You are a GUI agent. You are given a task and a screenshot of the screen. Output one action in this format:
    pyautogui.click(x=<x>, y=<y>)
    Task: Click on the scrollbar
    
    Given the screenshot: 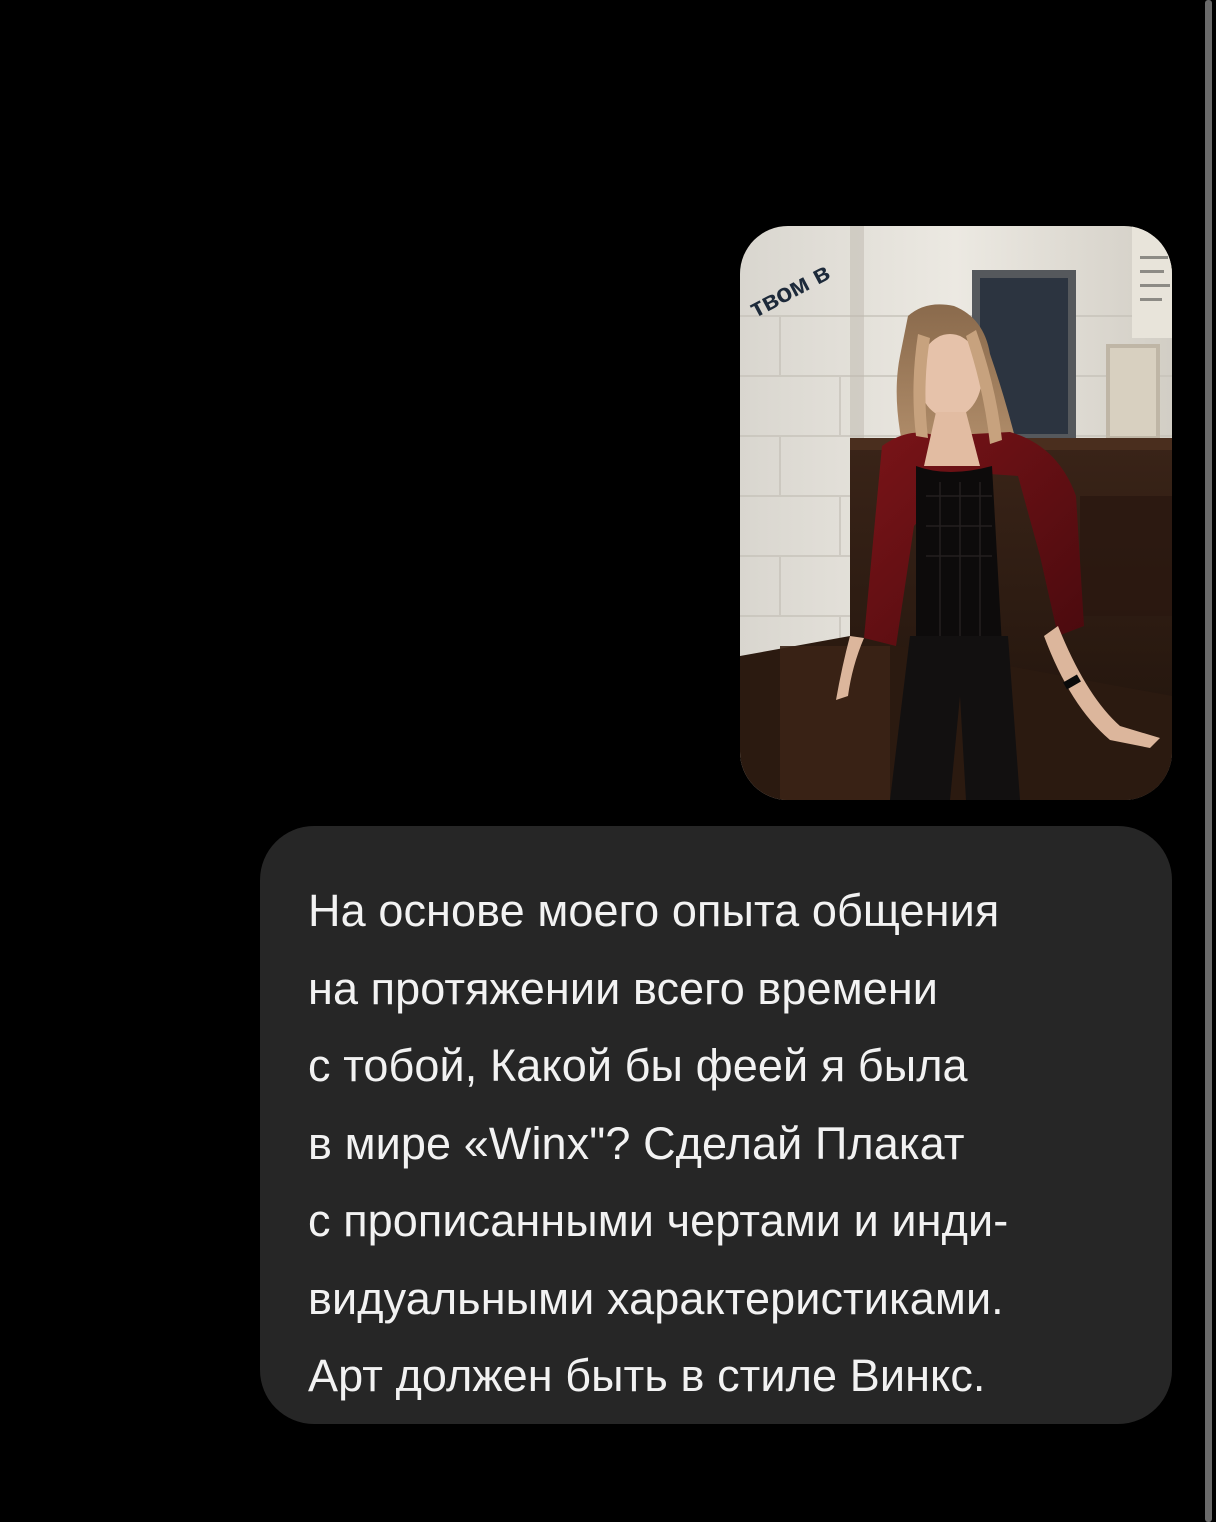 What is the action you would take?
    pyautogui.click(x=1208, y=761)
    